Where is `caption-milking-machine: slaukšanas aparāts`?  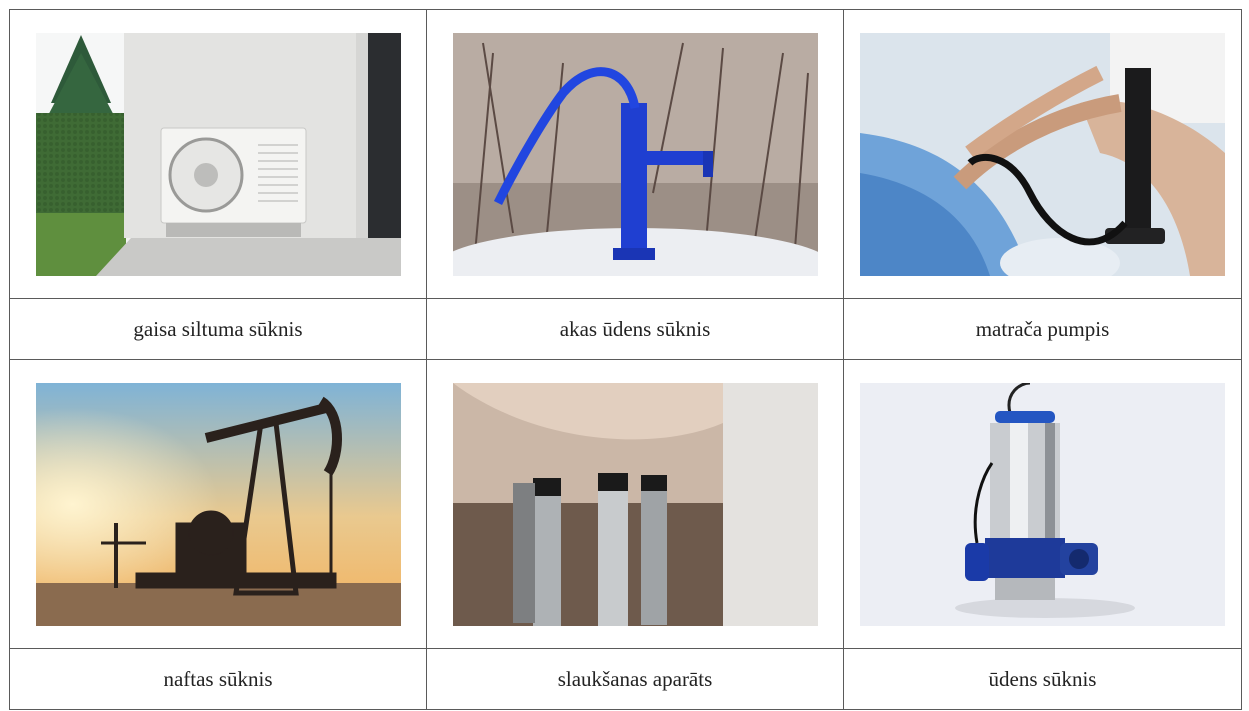 caption-milking-machine: slaukšanas aparāts is located at coordinates (635, 678).